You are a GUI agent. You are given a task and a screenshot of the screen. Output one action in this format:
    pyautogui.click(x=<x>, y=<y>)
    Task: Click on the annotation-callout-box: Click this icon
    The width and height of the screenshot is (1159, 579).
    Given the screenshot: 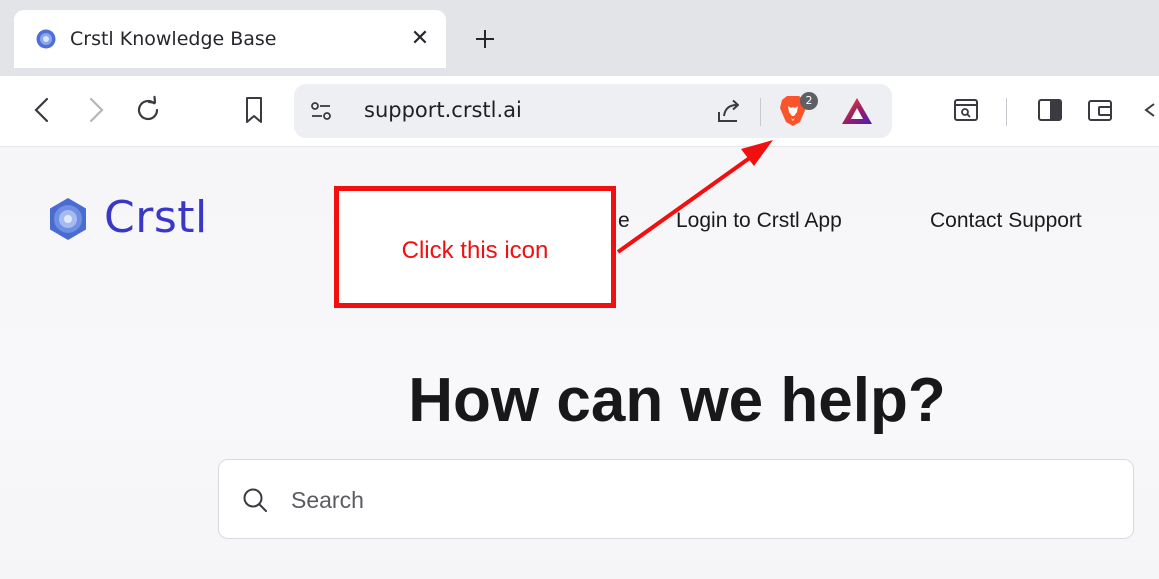 What is the action you would take?
    pyautogui.click(x=475, y=247)
    